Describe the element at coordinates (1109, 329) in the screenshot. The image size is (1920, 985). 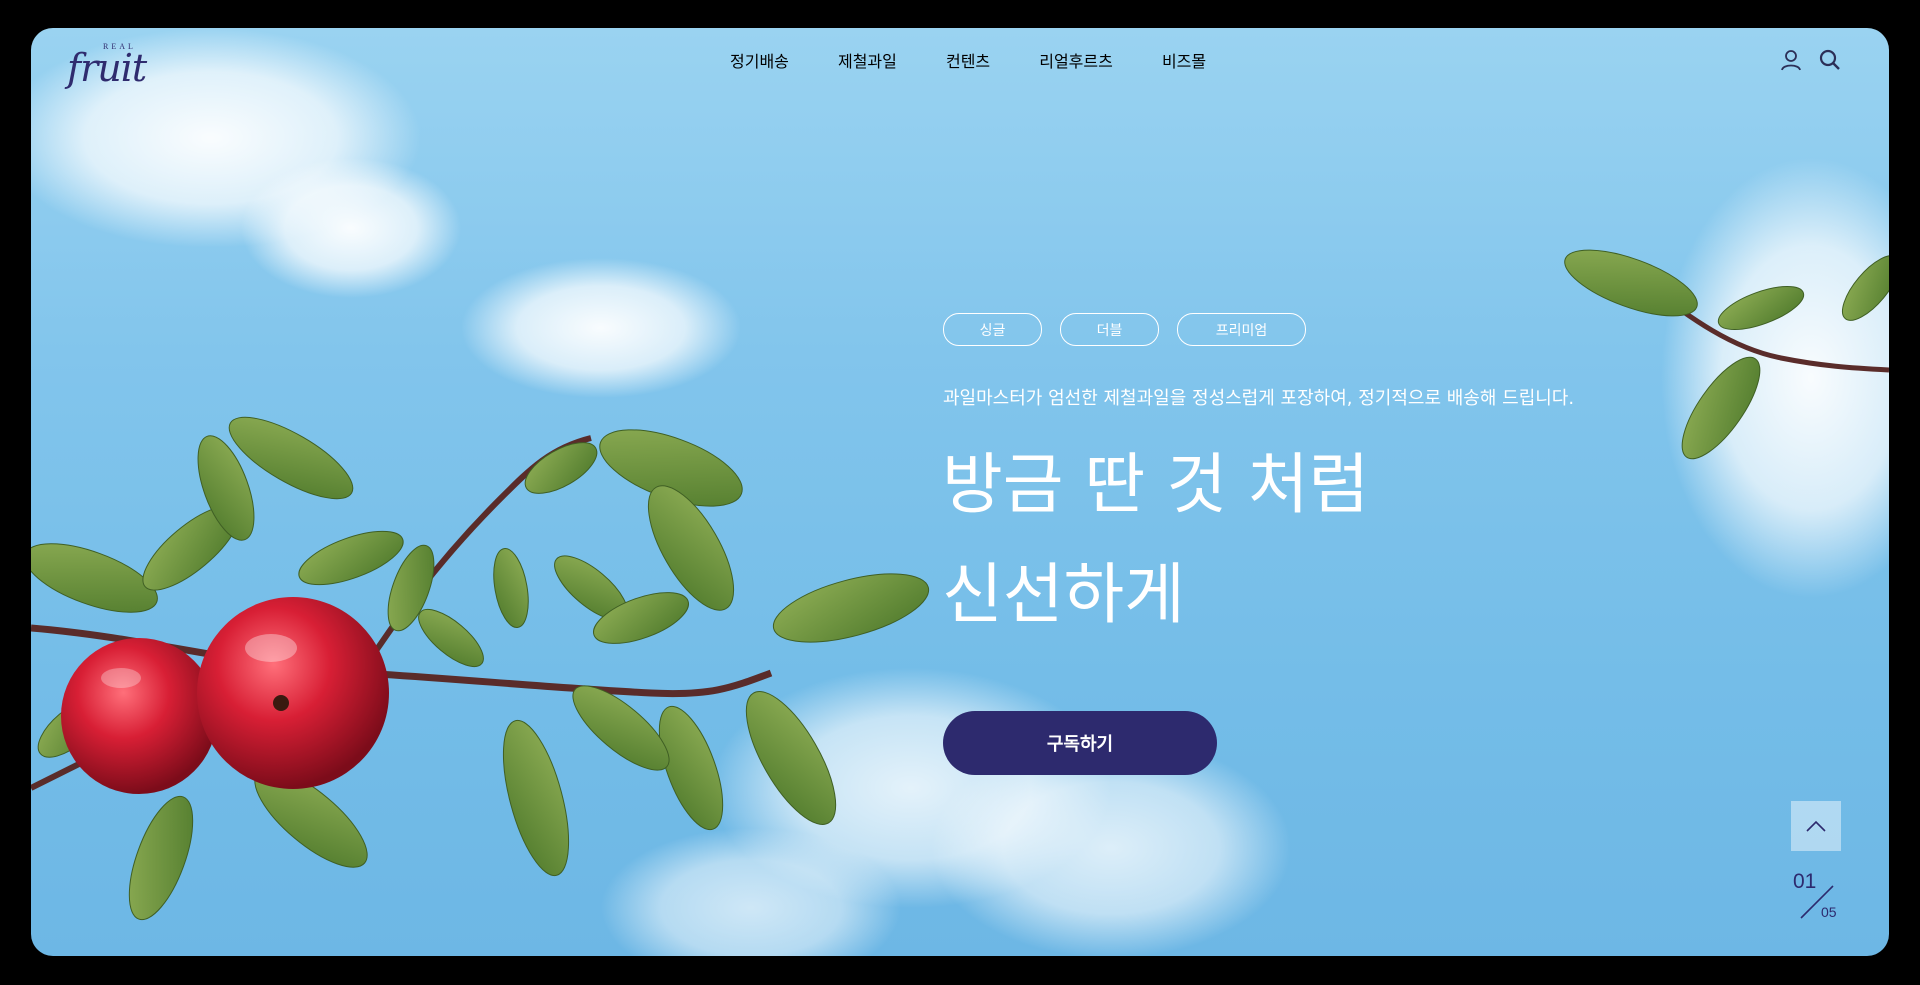
I see `chip-double: 더블` at that location.